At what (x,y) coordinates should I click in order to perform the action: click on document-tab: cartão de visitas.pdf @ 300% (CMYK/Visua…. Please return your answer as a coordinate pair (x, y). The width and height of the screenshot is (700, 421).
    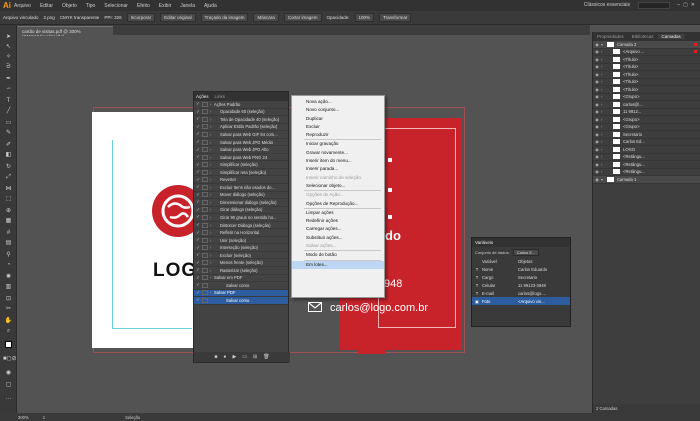
    Looking at the image, I should click on (65, 32).